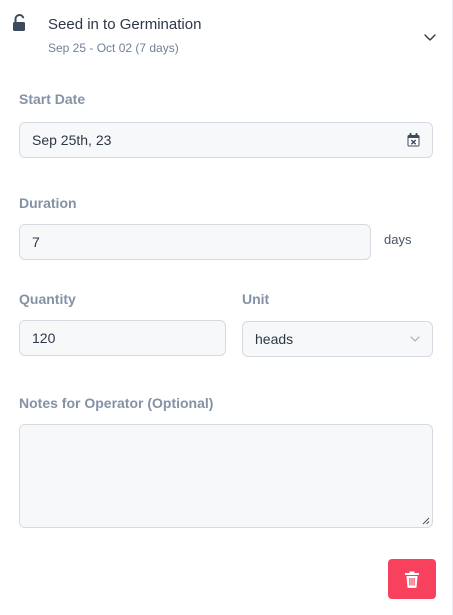  What do you see at coordinates (116, 403) in the screenshot?
I see `notes-label: Notes for Operator (Optional)` at bounding box center [116, 403].